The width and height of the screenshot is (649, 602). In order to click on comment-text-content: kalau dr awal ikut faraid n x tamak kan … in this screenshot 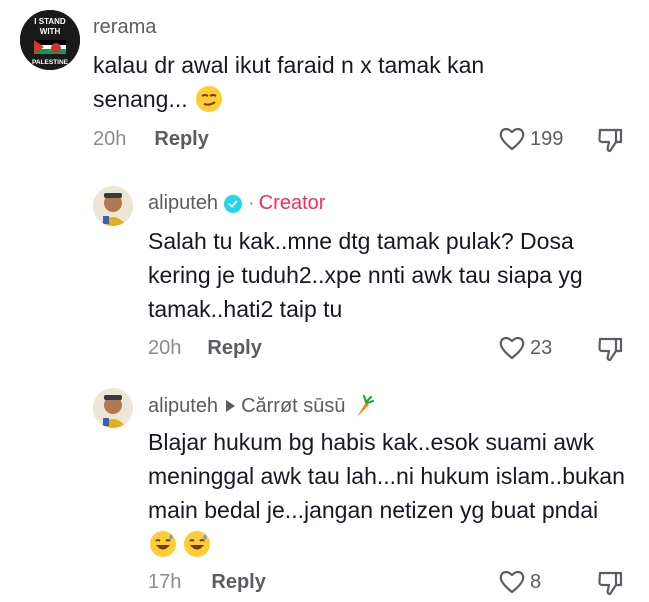, I will do `click(289, 82)`.